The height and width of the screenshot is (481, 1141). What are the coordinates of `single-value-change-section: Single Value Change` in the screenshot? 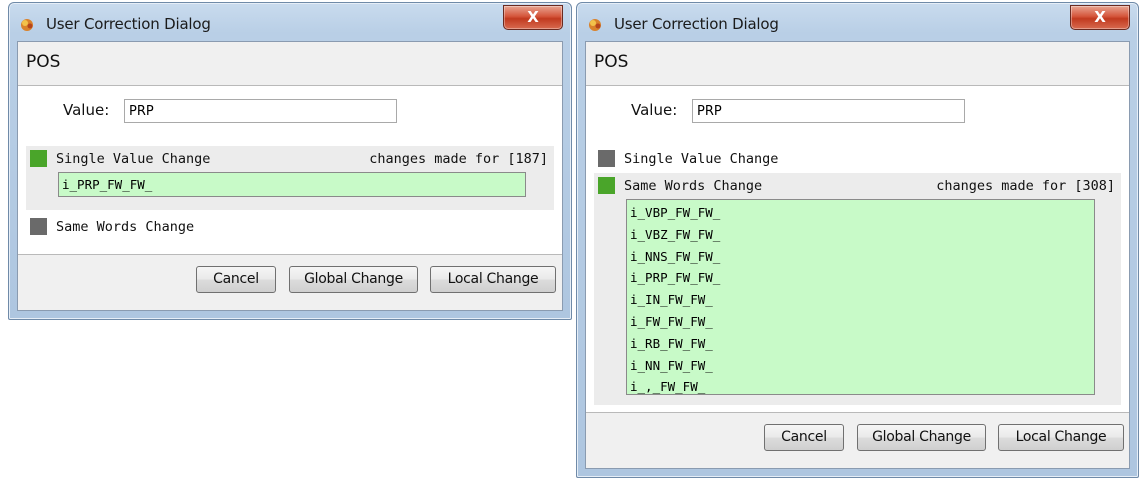 It's located at (857, 159).